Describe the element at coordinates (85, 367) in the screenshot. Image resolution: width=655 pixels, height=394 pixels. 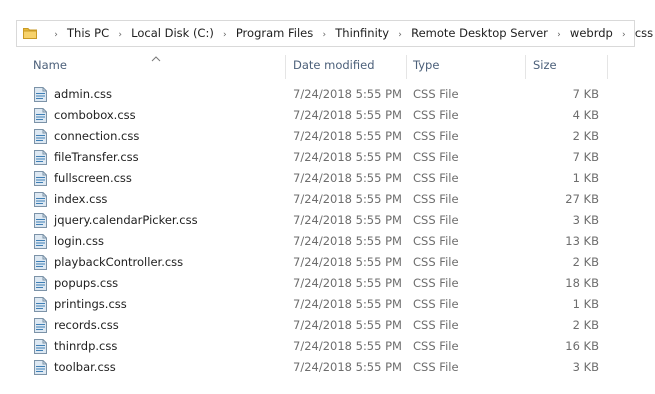
I see `file-name: toolbar.css` at that location.